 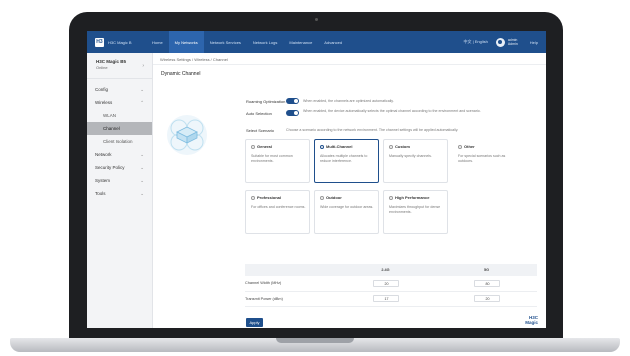 What do you see at coordinates (187, 135) in the screenshot?
I see `wifi-illustration-icon` at bounding box center [187, 135].